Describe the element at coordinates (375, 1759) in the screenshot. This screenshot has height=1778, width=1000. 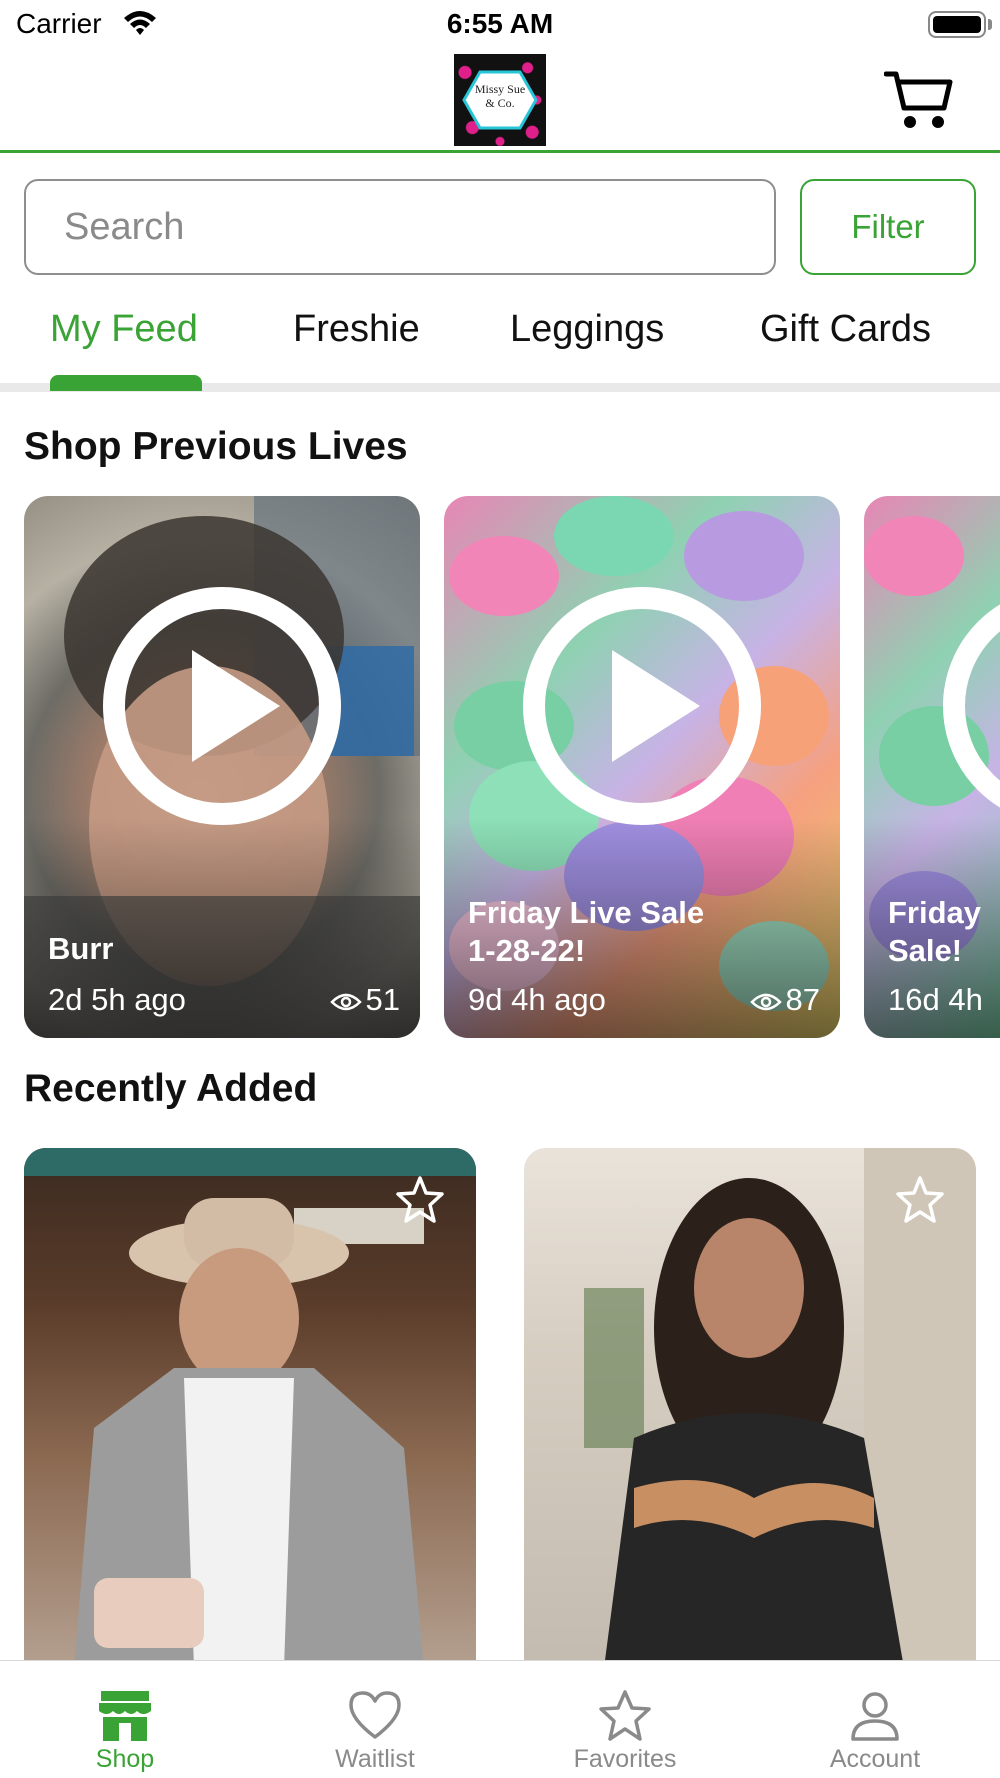
I see `tab-waitlist-label: Waitlist` at that location.